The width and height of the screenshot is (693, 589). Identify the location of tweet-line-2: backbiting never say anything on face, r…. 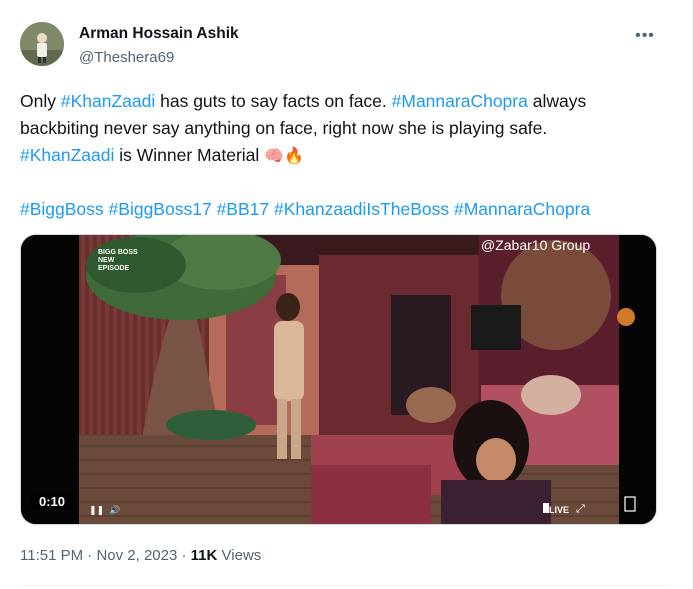
(345, 128).